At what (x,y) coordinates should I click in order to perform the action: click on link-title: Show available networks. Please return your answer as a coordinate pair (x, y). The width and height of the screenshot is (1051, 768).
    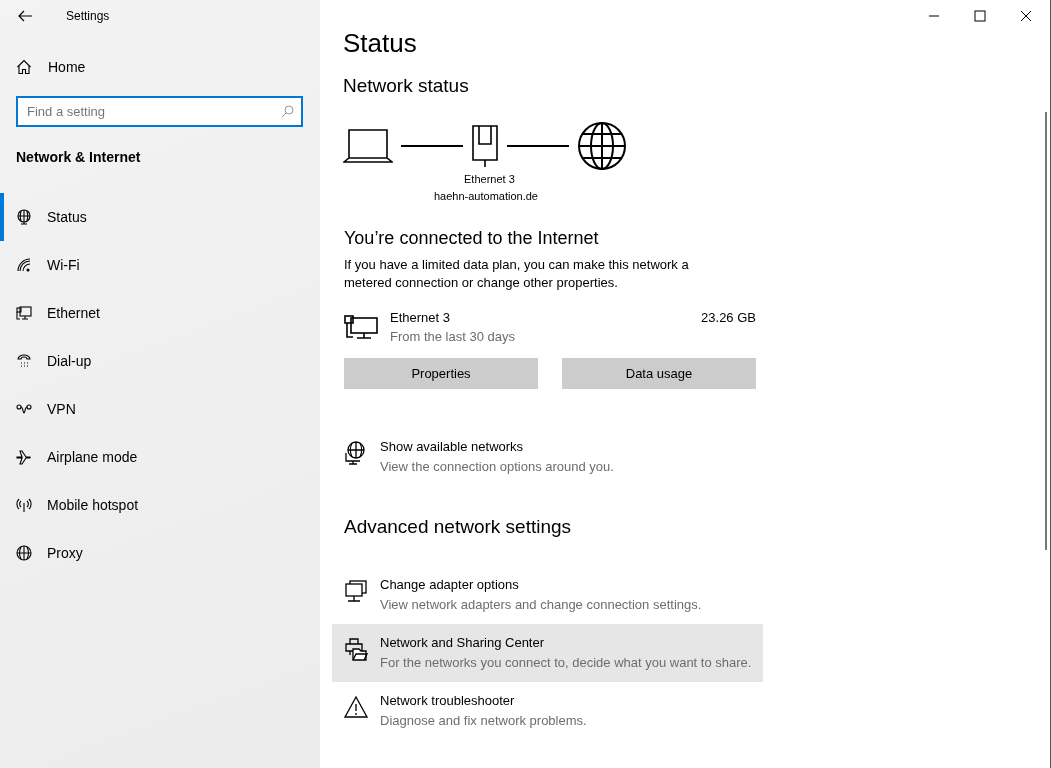
    Looking at the image, I should click on (452, 446).